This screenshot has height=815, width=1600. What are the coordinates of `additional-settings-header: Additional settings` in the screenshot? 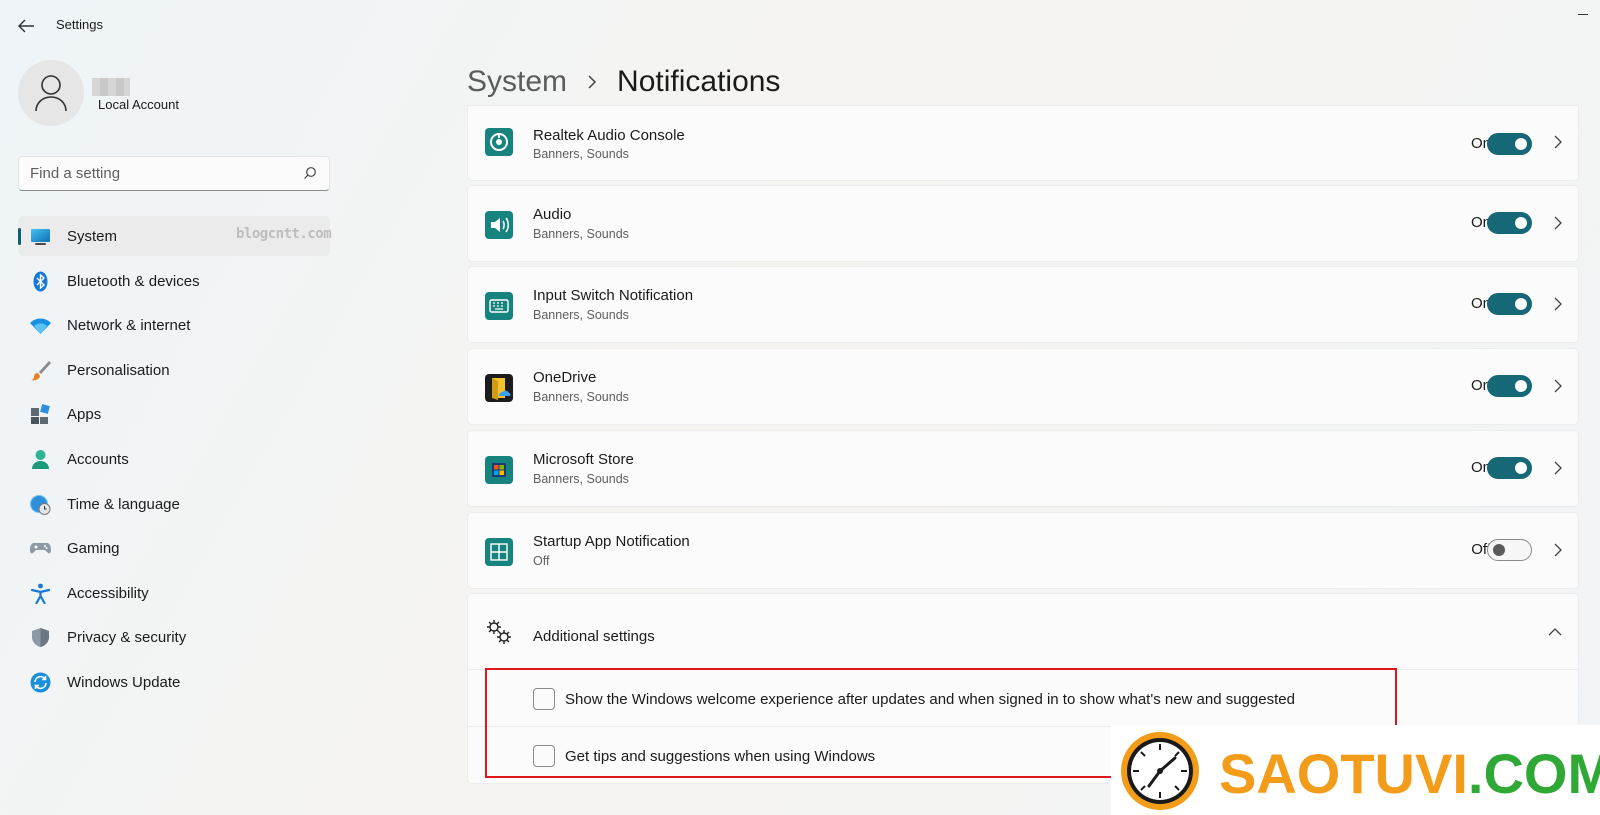 It's located at (1023, 632).